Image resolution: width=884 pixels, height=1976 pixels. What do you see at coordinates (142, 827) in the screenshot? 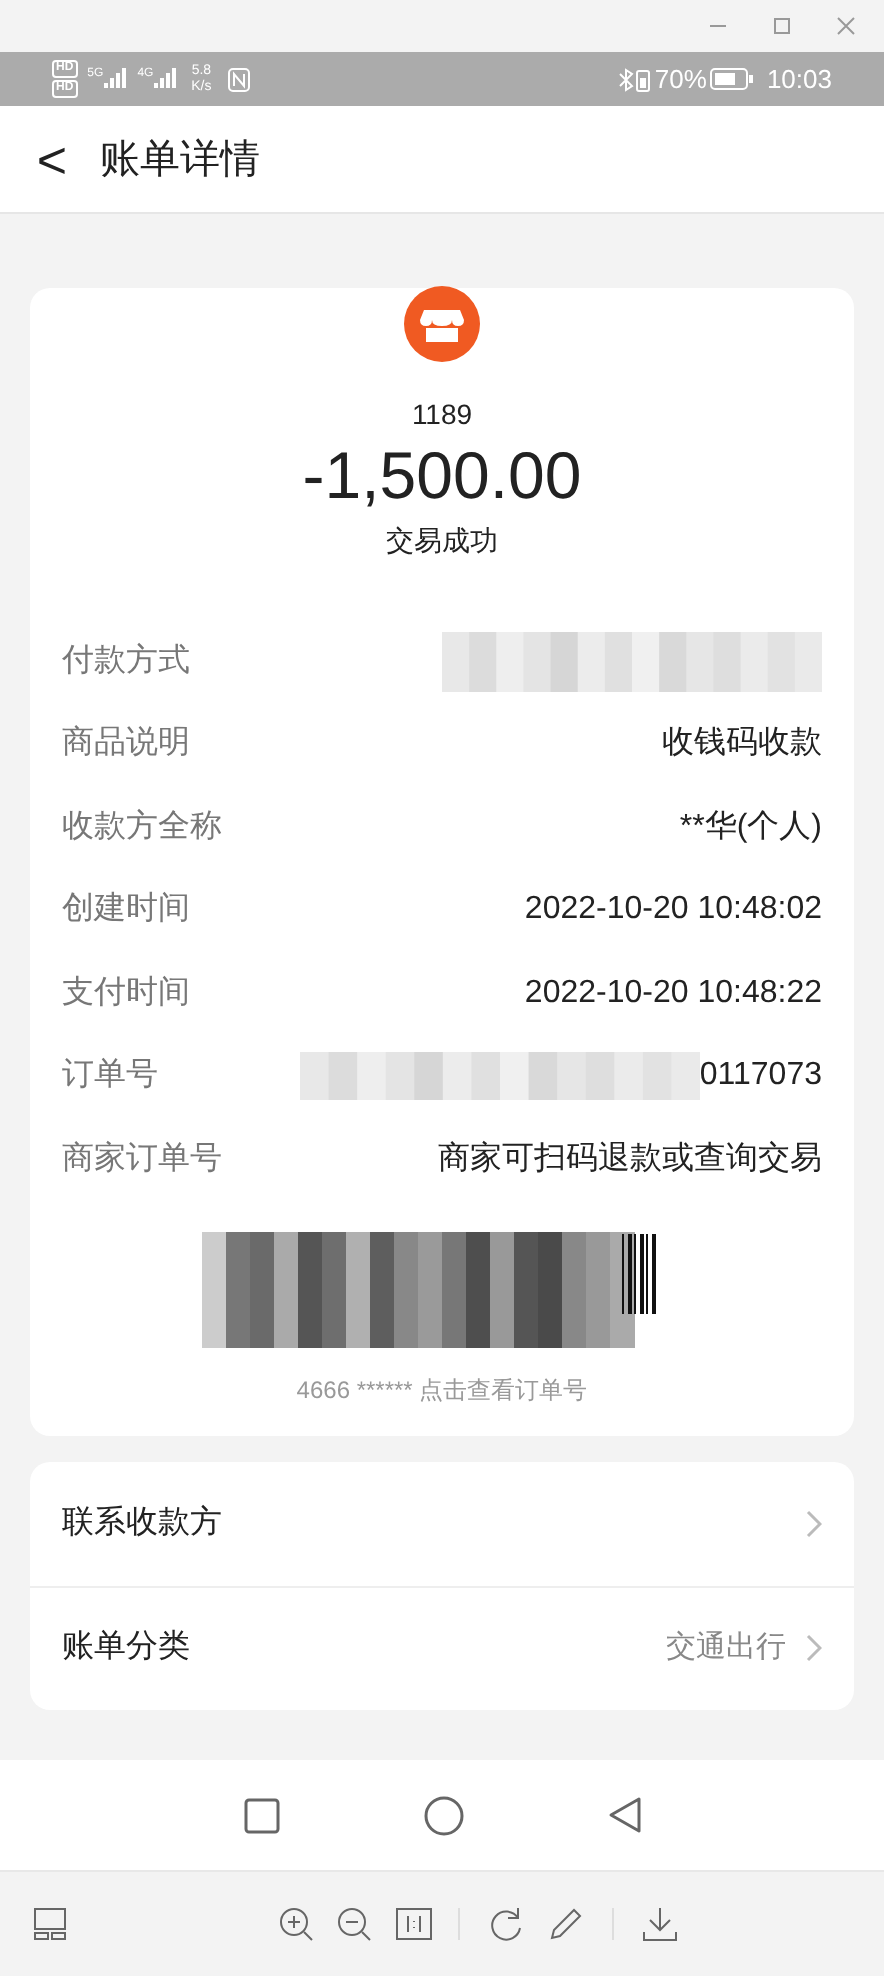
I see `field-label: 收款方全称` at bounding box center [142, 827].